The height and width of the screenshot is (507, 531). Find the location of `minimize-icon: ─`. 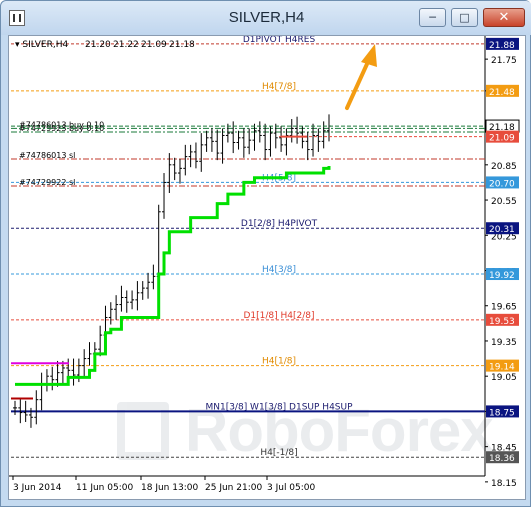

minimize-icon: ─ is located at coordinates (432, 17).